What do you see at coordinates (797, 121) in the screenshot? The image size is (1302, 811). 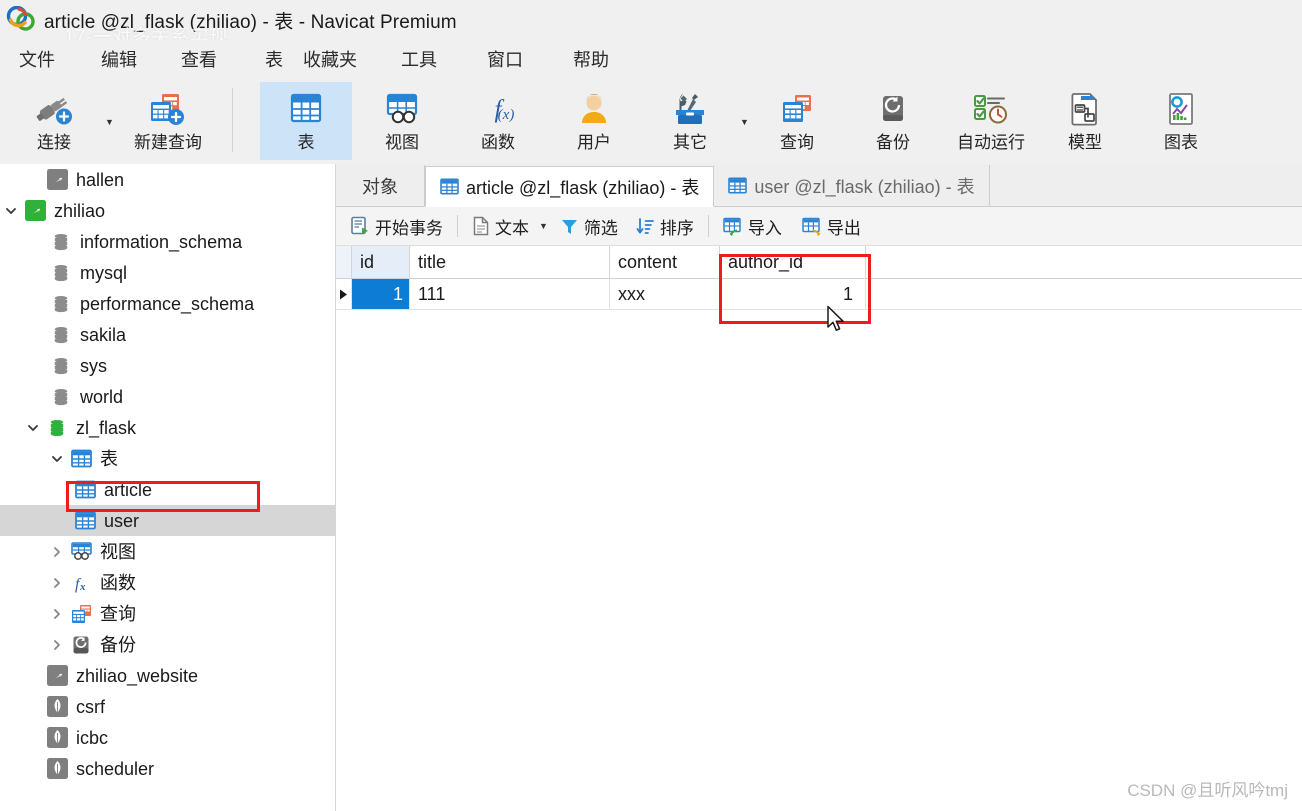 I see `ribbon-button-query: 查询` at bounding box center [797, 121].